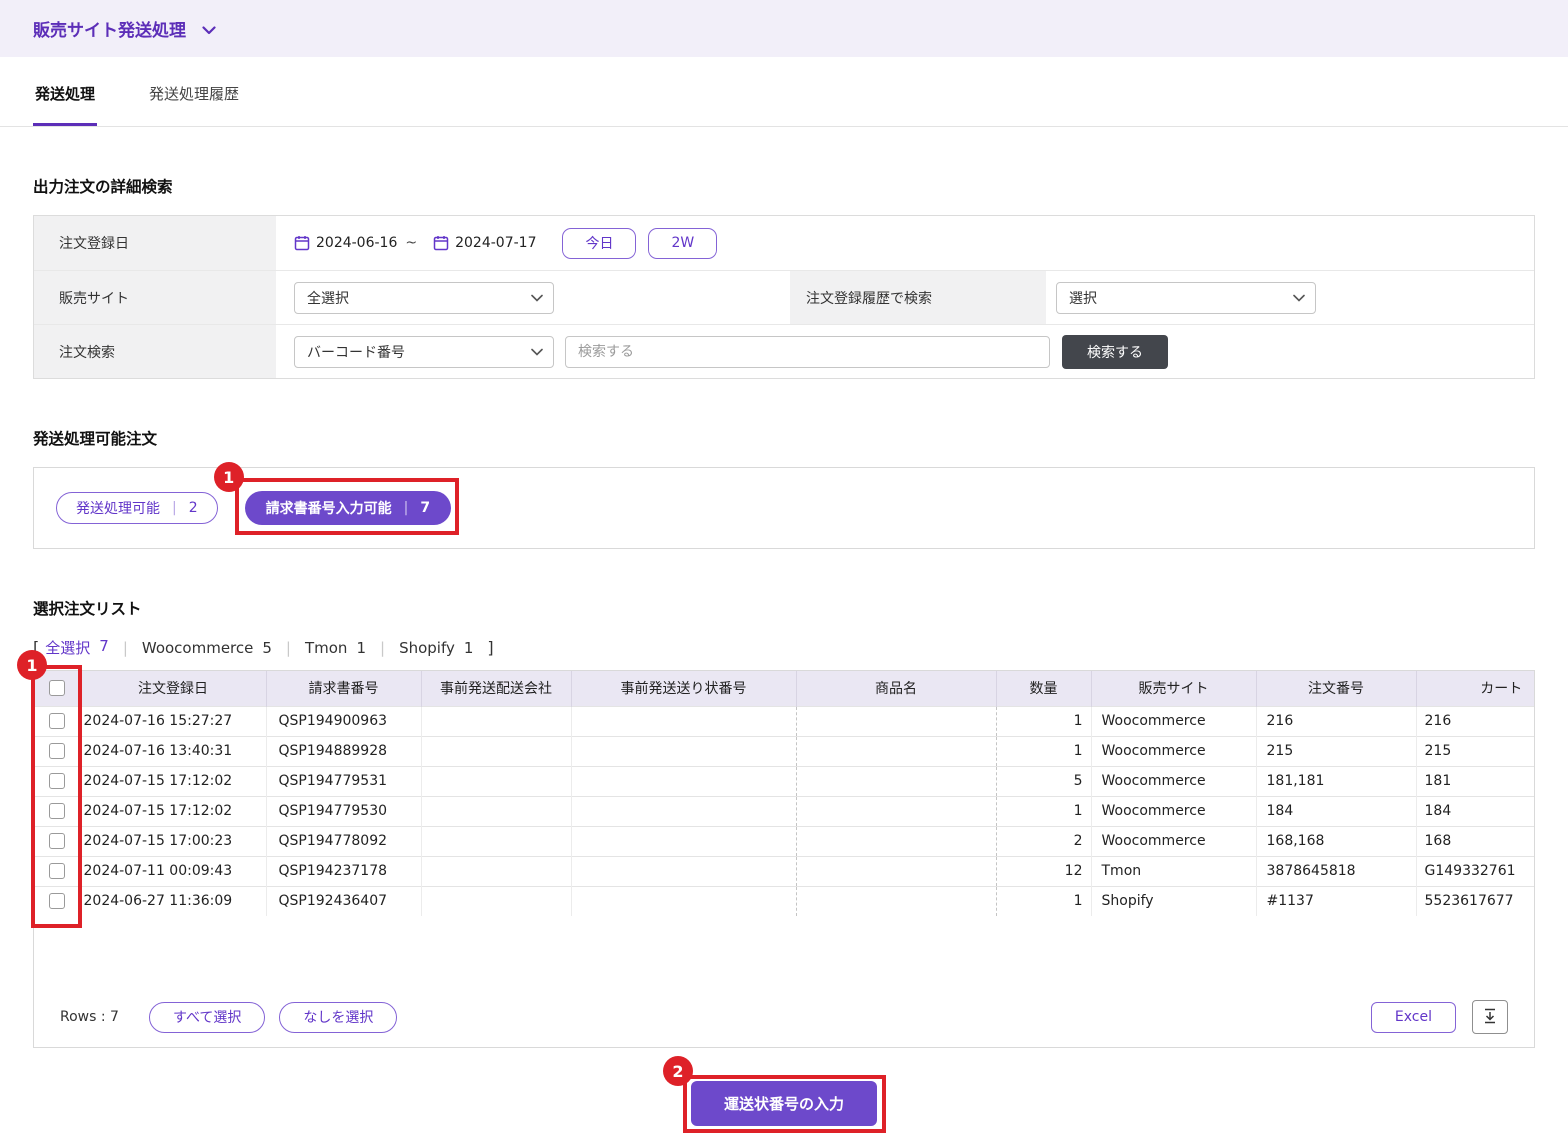 Image resolution: width=1568 pixels, height=1133 pixels. I want to click on annotation-badge-1: 1, so click(228, 477).